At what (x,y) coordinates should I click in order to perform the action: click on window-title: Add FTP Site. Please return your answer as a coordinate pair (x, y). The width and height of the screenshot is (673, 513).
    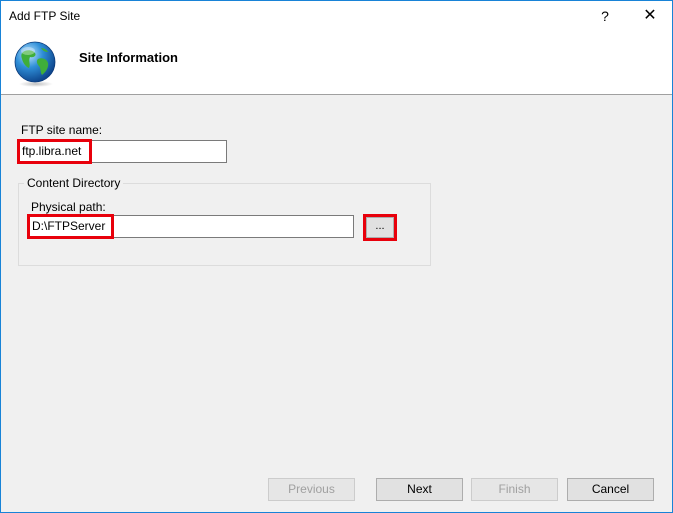
    Looking at the image, I should click on (45, 16).